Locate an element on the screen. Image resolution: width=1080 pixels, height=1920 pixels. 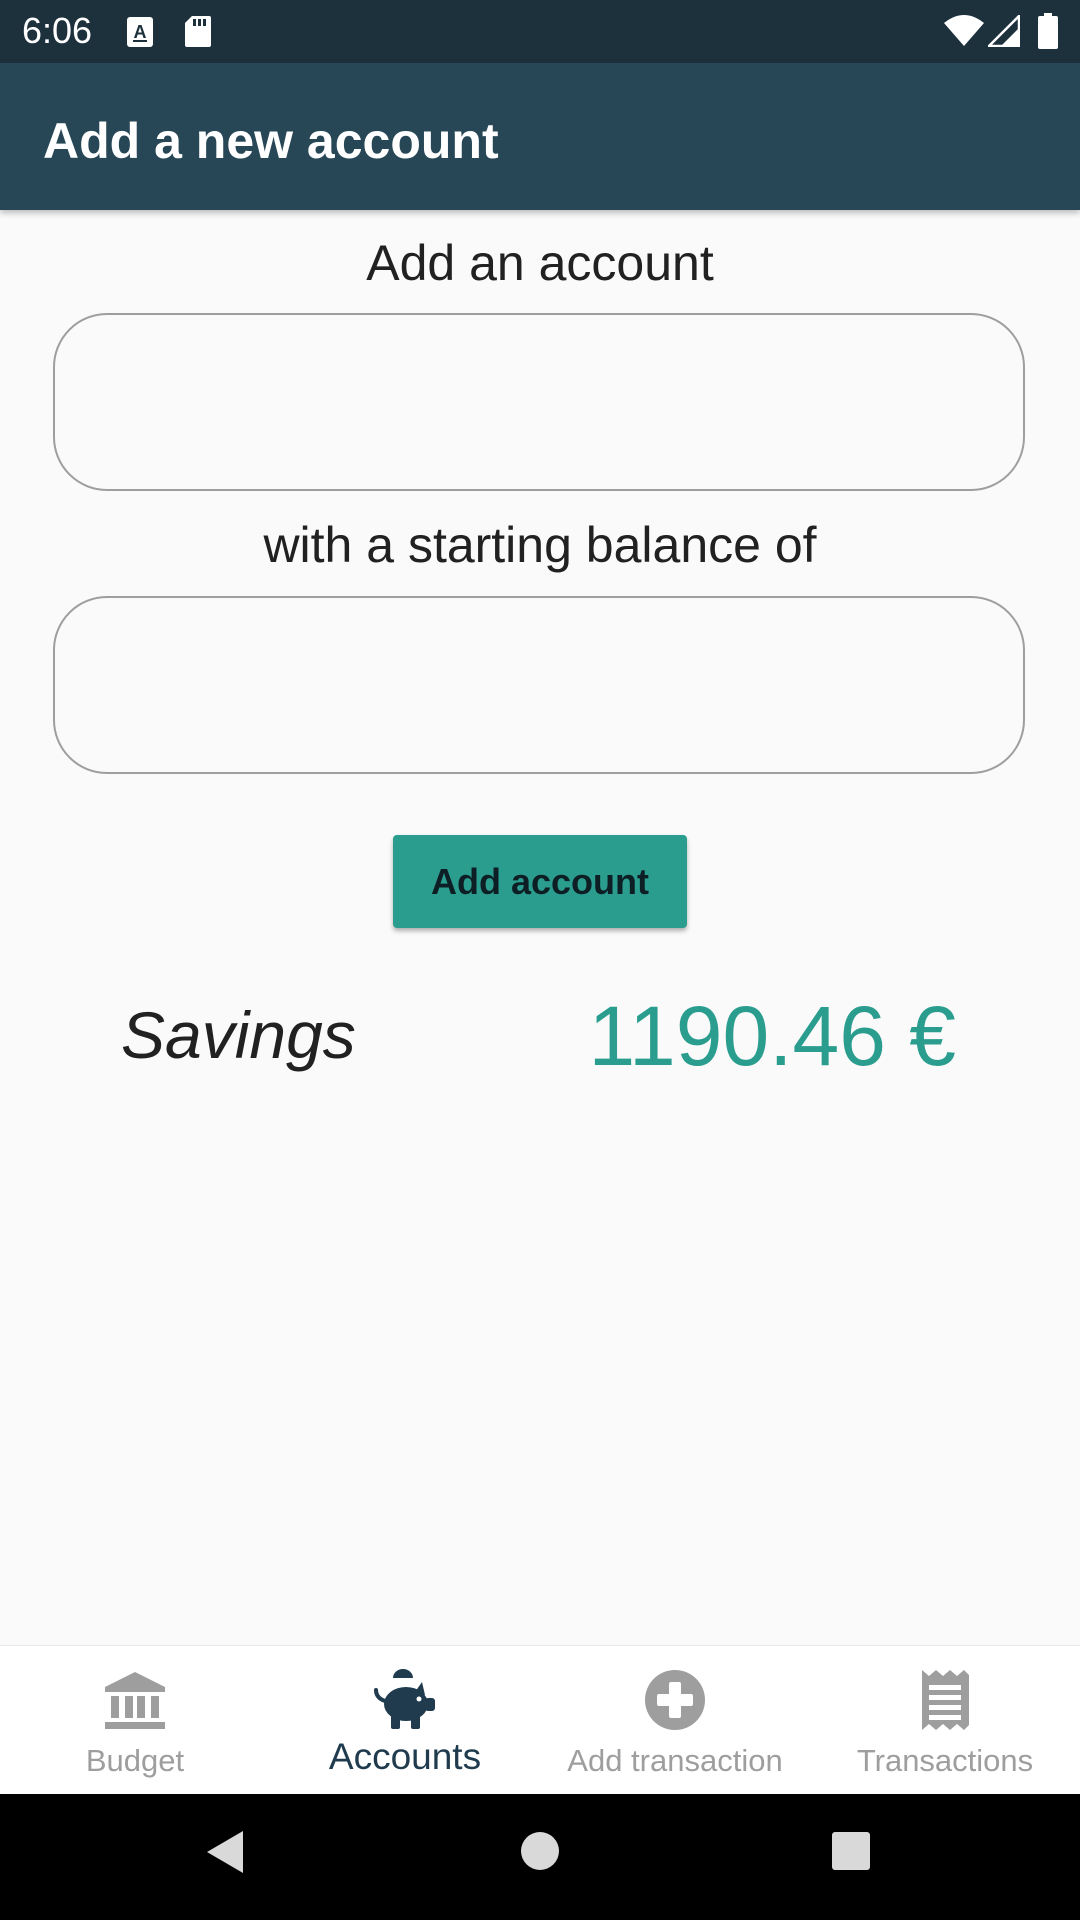
account-balance: 1190.46 € is located at coordinates (772, 1036).